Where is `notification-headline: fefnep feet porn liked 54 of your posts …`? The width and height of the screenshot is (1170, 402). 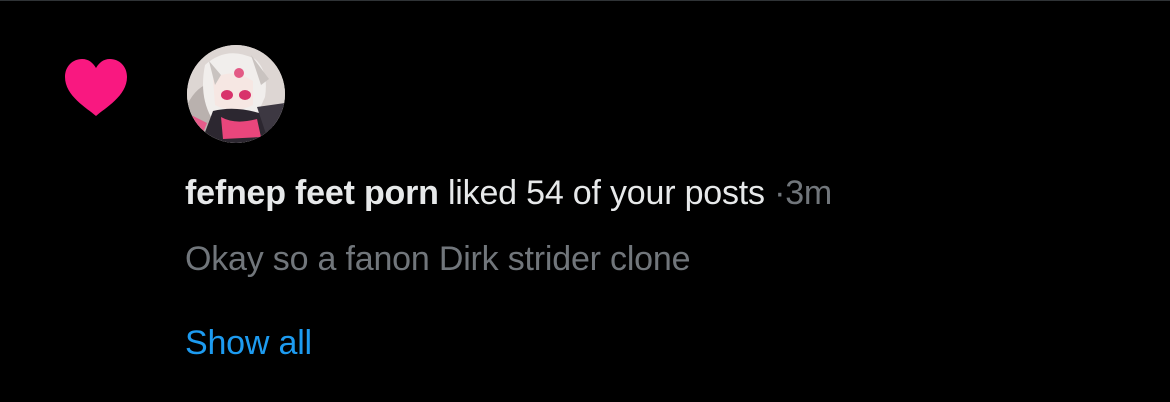
notification-headline: fefnep feet porn liked 54 of your posts … is located at coordinates (508, 193).